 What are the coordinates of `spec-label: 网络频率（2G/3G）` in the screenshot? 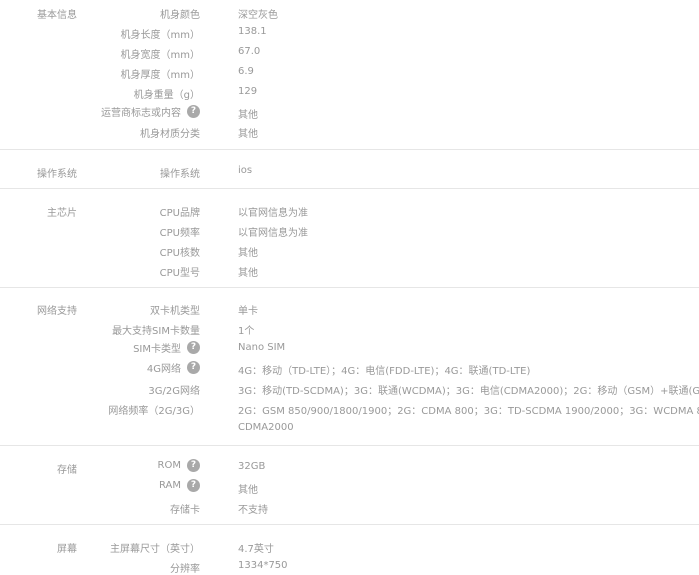 It's located at (154, 411).